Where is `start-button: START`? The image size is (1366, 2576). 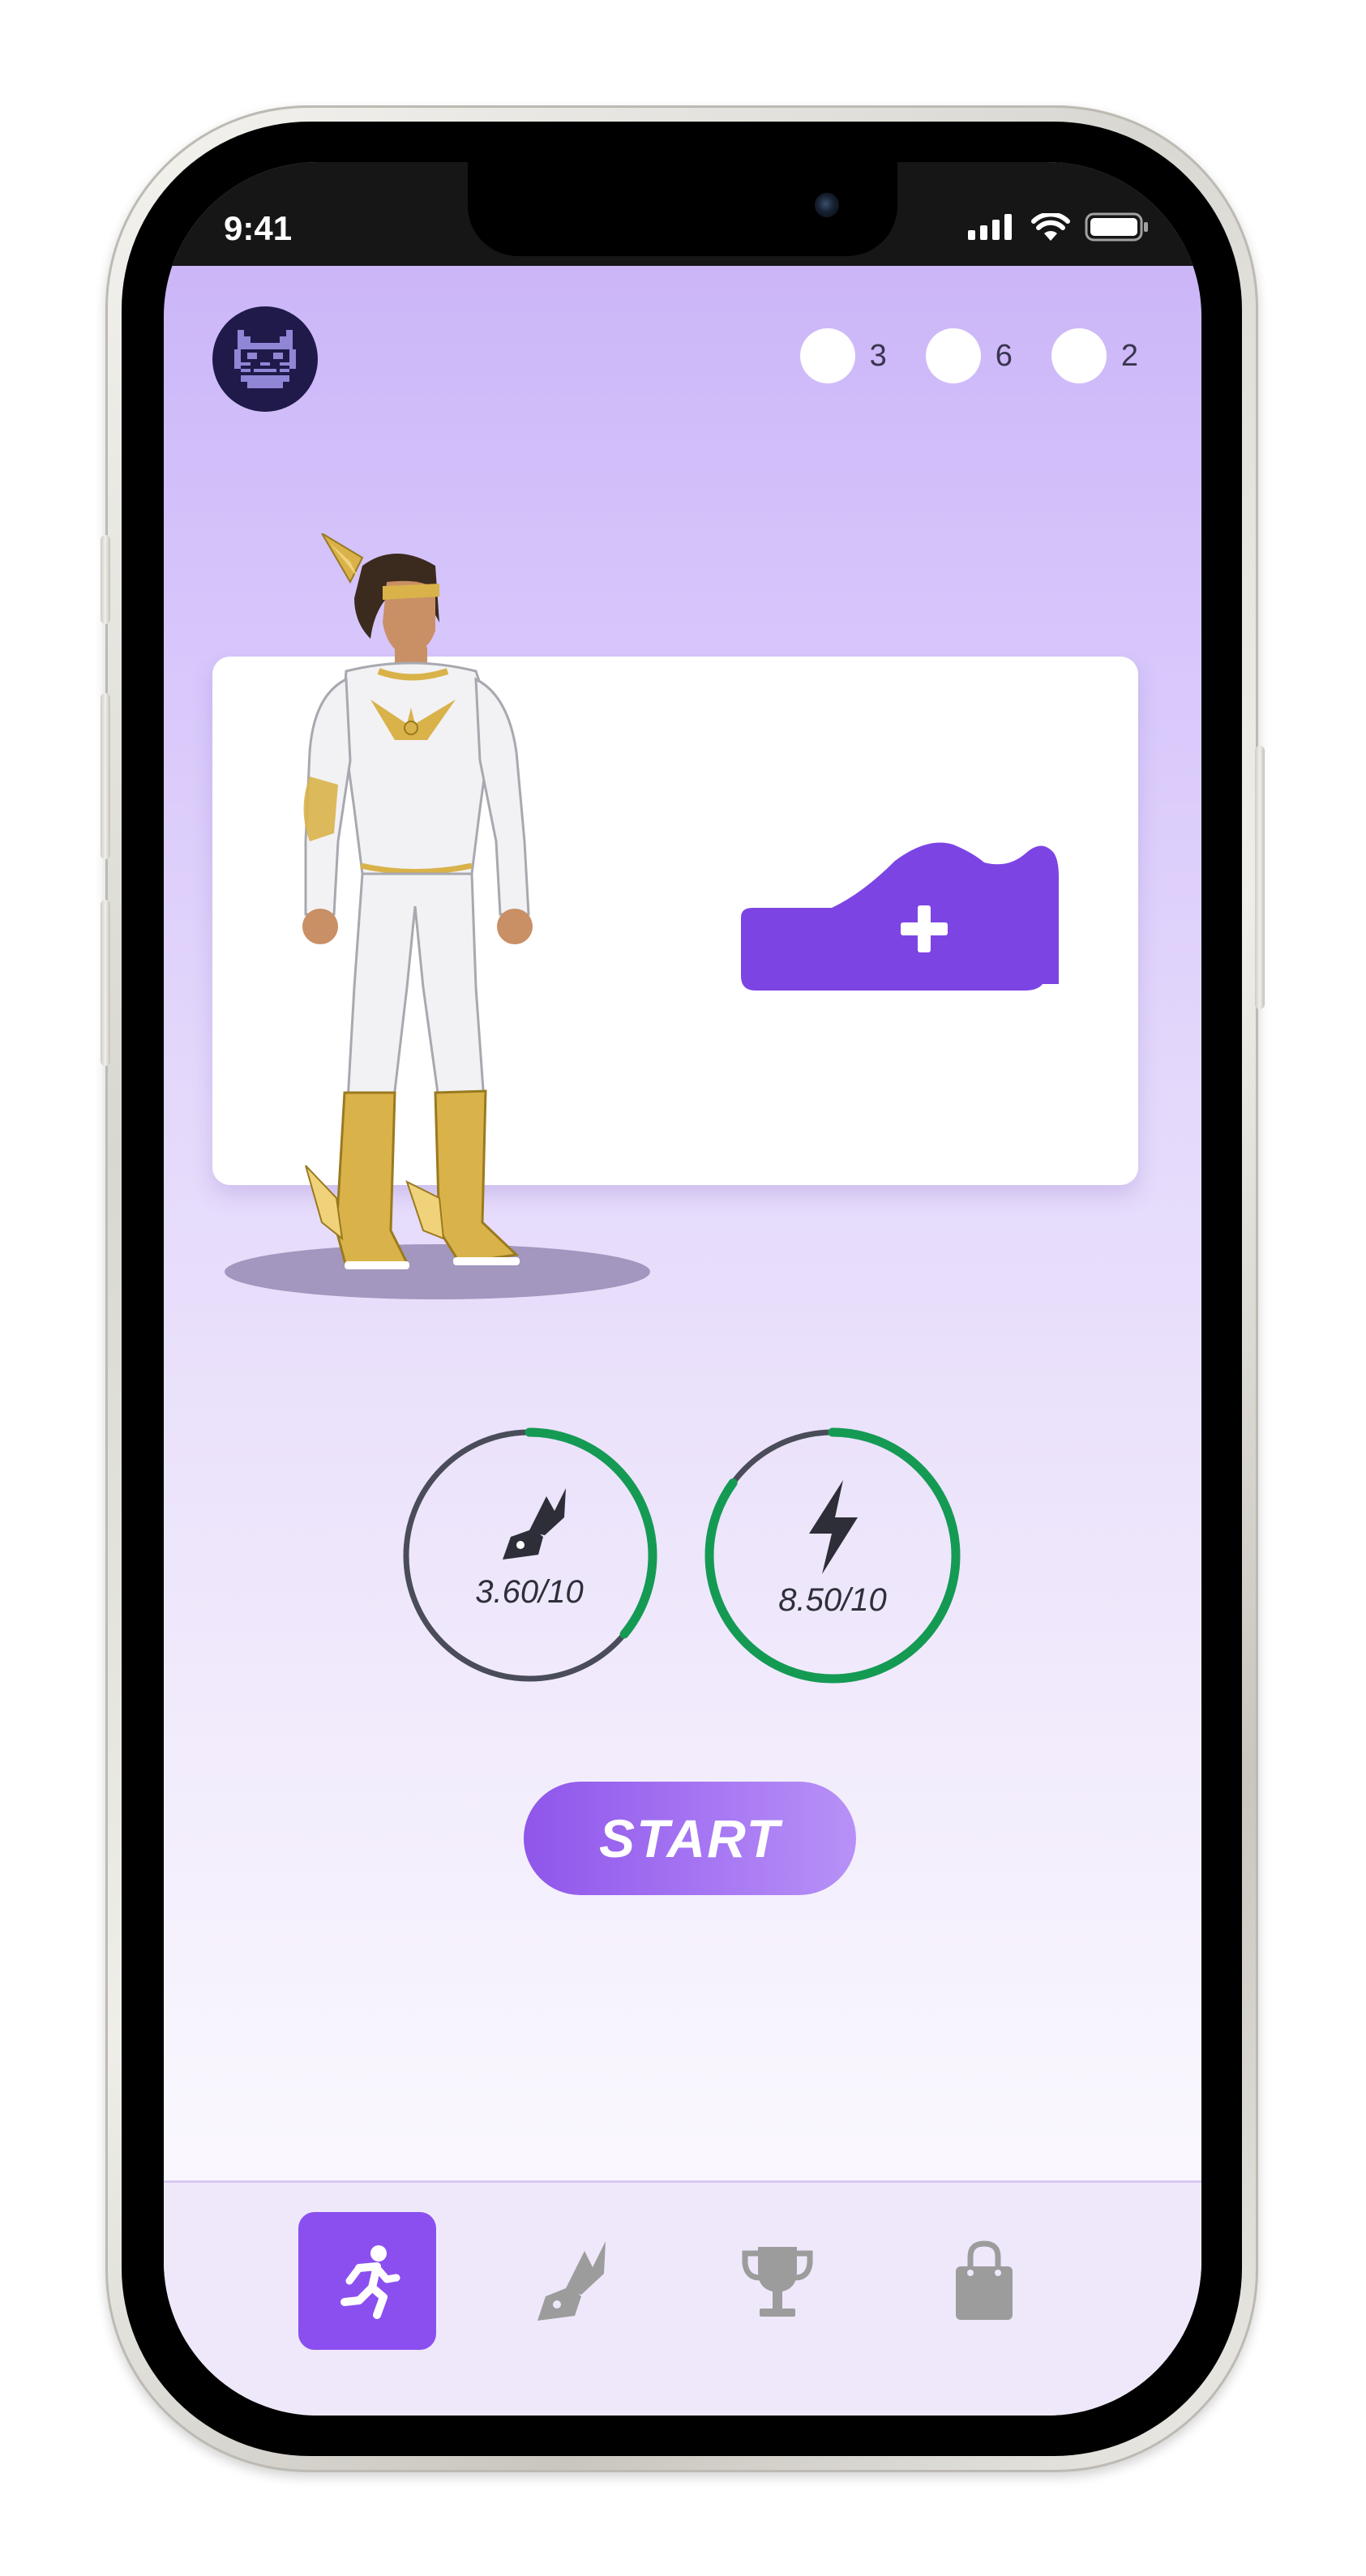
start-button: START is located at coordinates (690, 1838).